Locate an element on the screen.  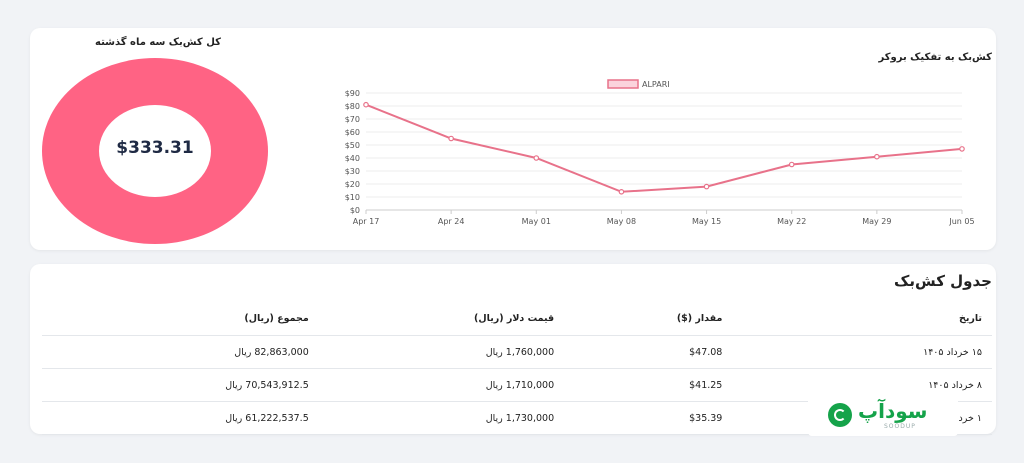
x-tick-label: May 01 is located at coordinates (536, 221).